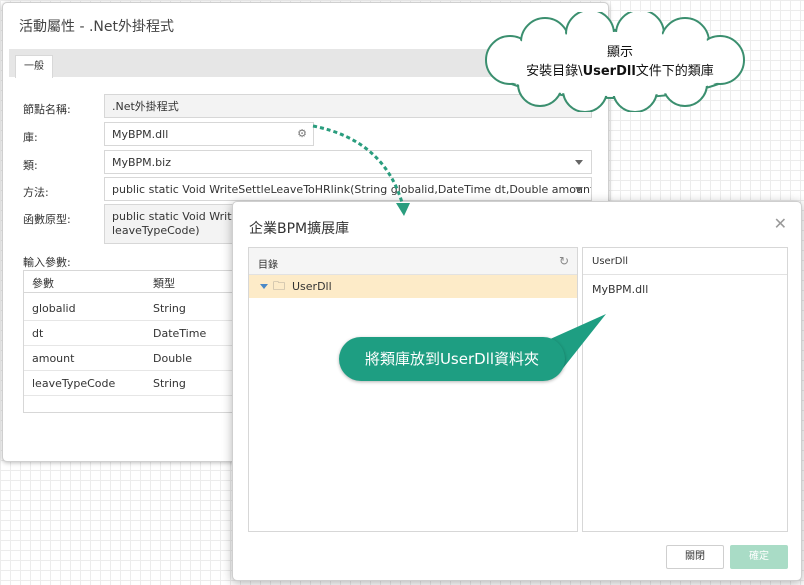 Image resolution: width=804 pixels, height=585 pixels. What do you see at coordinates (358, 165) in the screenshot?
I see `dotted-arrow` at bounding box center [358, 165].